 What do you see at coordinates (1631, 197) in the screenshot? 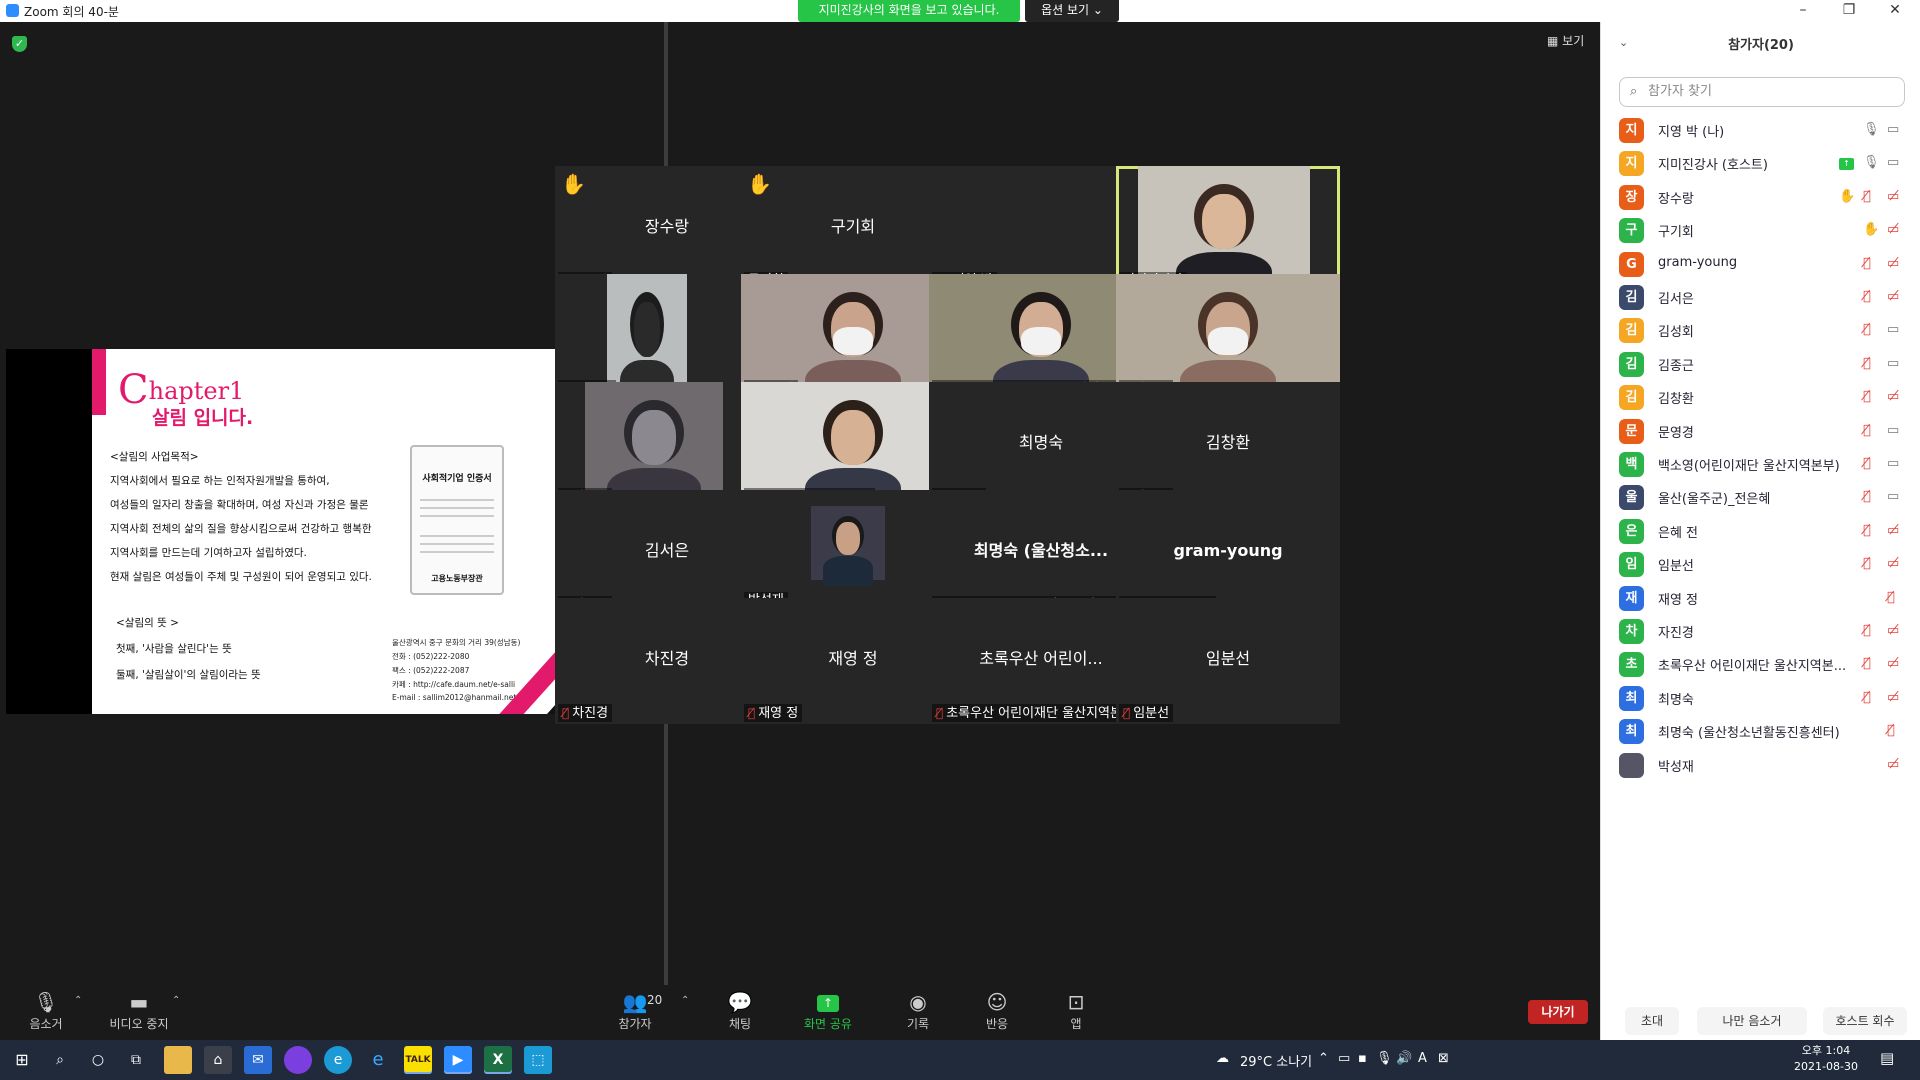
I see `avatar: 장` at bounding box center [1631, 197].